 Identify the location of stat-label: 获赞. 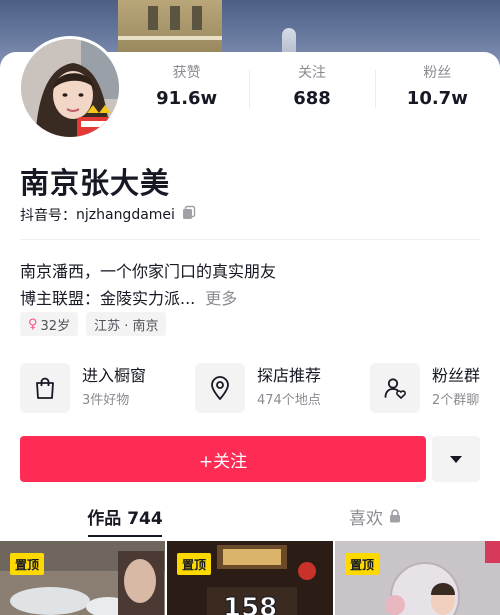
(186, 73).